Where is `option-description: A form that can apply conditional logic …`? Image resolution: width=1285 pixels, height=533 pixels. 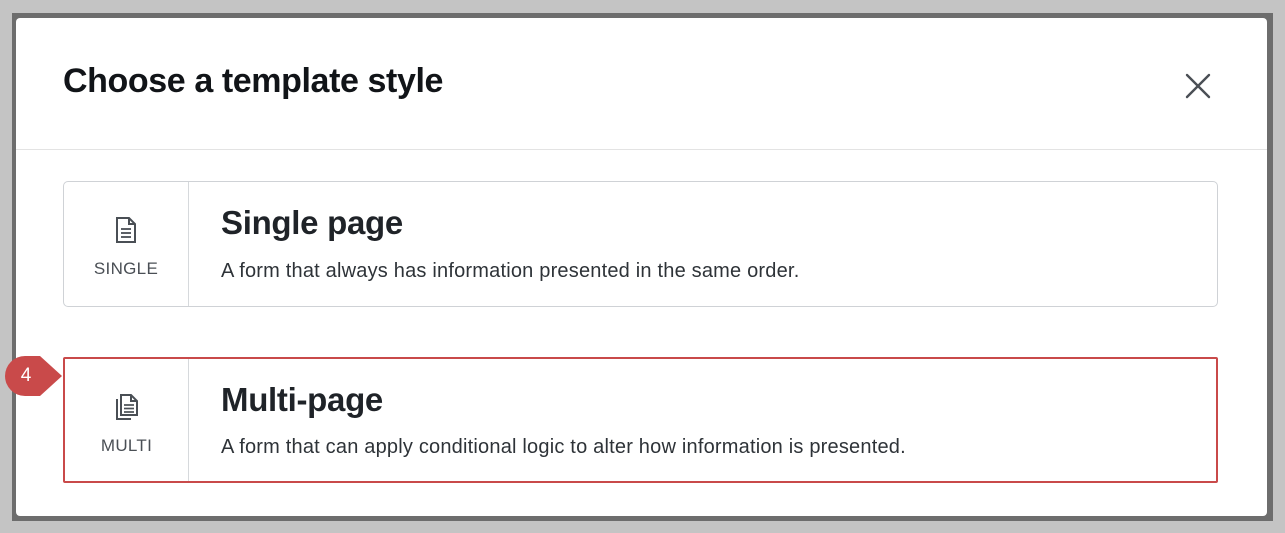
option-description: A form that can apply conditional logic … is located at coordinates (563, 447).